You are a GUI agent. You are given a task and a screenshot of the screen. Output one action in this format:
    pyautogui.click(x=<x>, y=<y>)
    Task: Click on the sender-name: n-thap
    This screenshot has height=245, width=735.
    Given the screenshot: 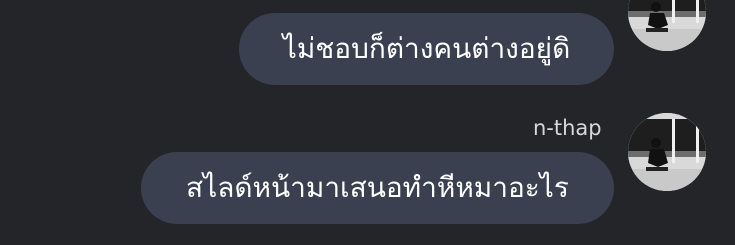 What is the action you would take?
    pyautogui.click(x=567, y=128)
    